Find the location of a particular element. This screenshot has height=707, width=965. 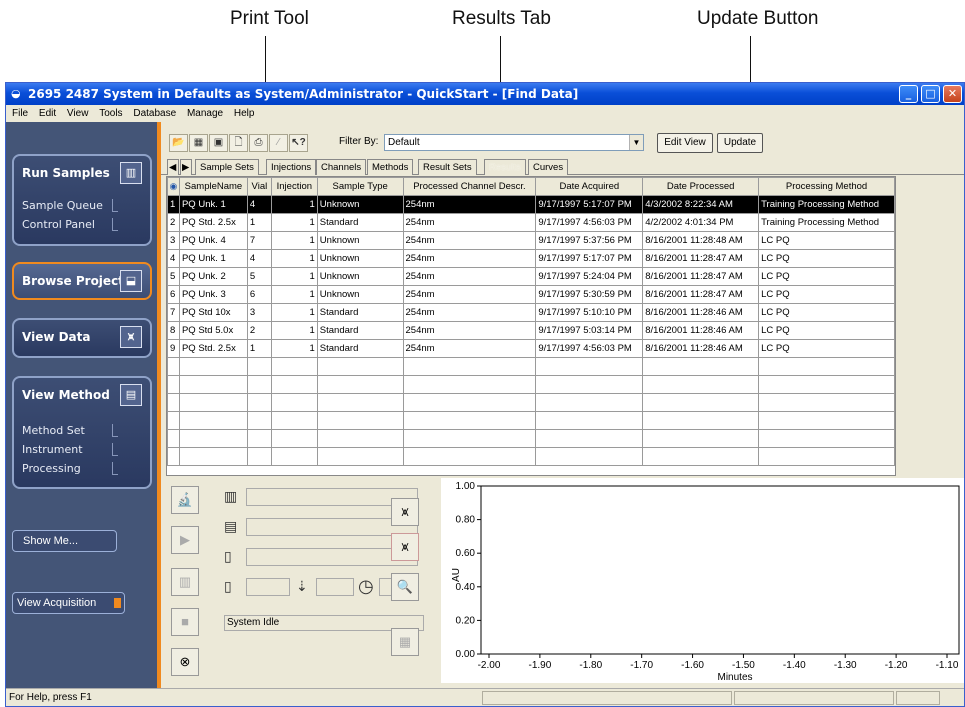

view-acquisition-label: View Acquisition is located at coordinates (57, 603).